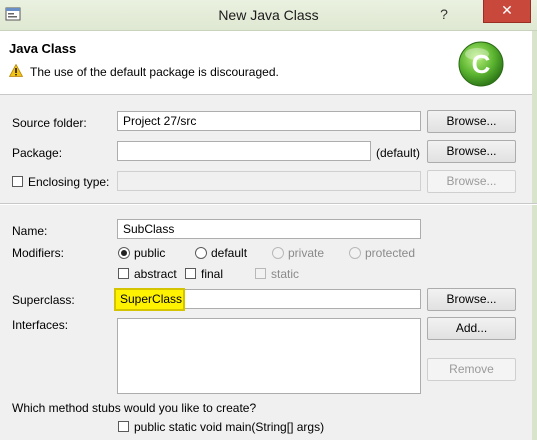  I want to click on package-default-label: (default), so click(398, 153).